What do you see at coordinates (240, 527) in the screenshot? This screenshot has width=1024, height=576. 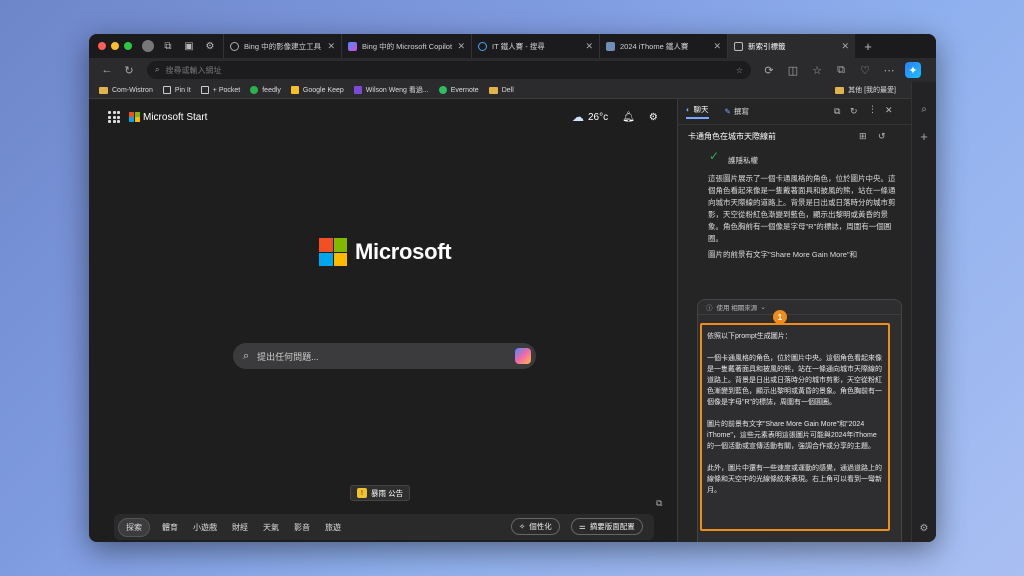 I see `nav-finance: 財經` at bounding box center [240, 527].